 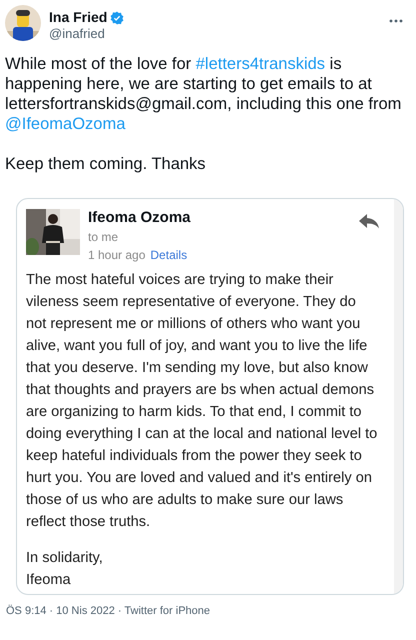 I want to click on details-link: Details, so click(x=169, y=255).